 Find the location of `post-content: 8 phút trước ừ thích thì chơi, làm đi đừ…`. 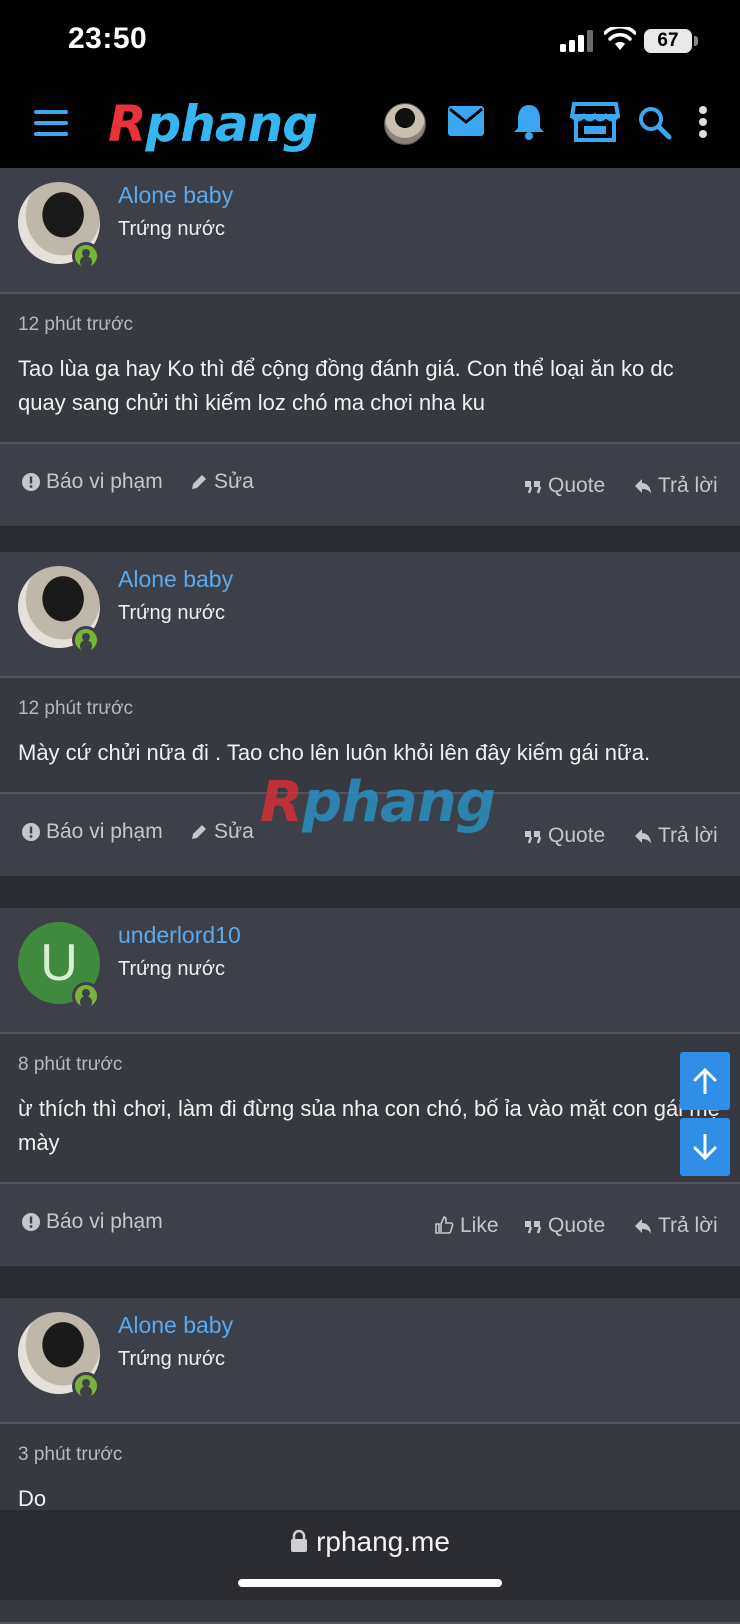

post-content: 8 phút trước ừ thích thì chơi, làm đi đừ… is located at coordinates (370, 1109).